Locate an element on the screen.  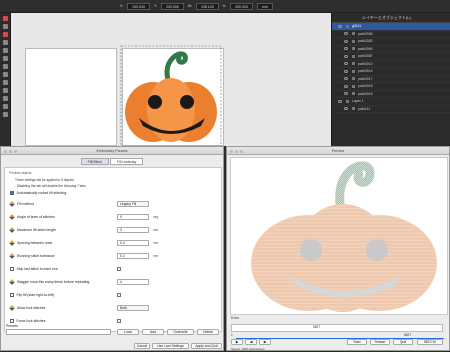
object-row: path3062 is located at coordinates (391, 42).